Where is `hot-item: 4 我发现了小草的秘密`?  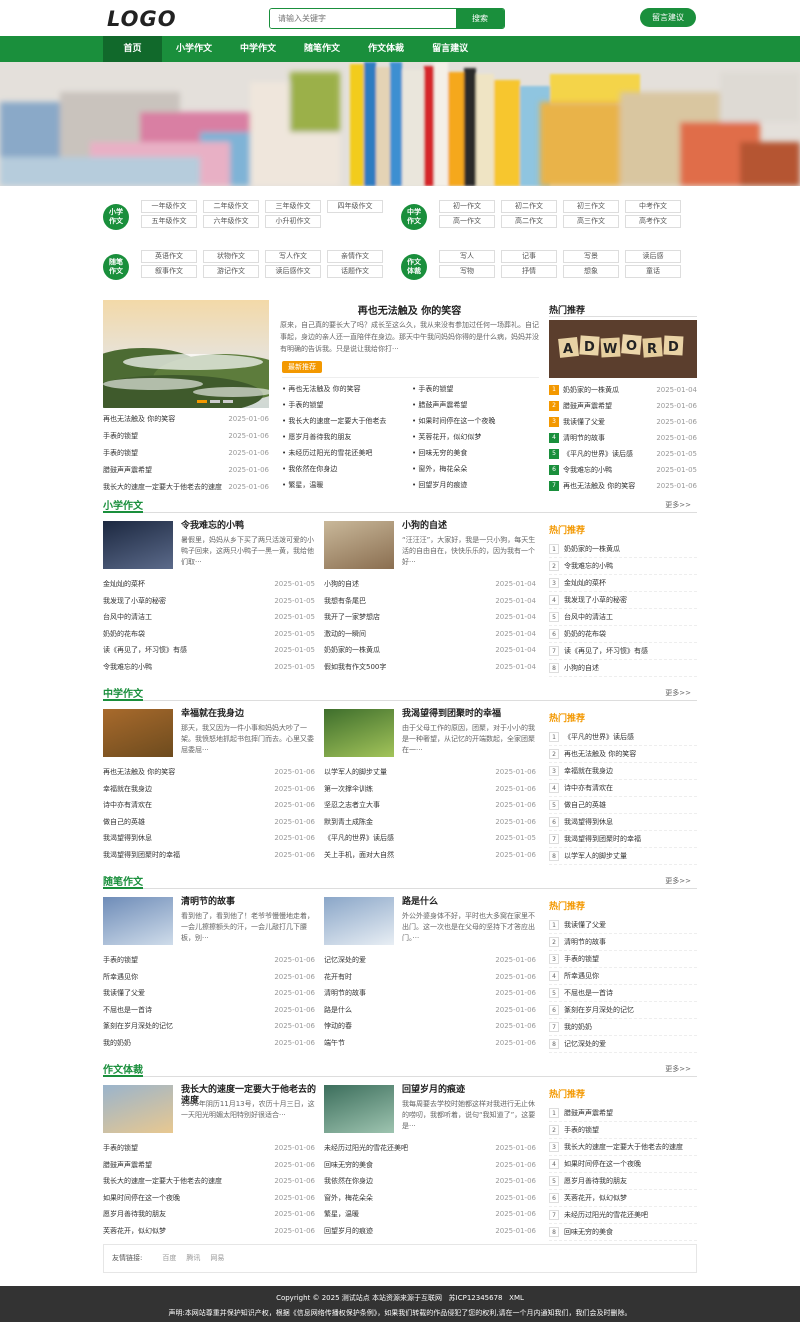 hot-item: 4 我发现了小草的秘密 is located at coordinates (623, 600).